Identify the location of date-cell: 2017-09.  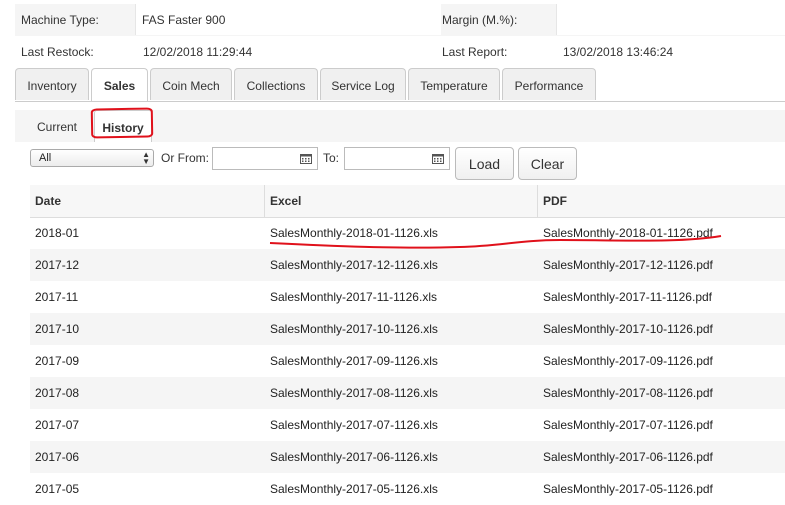
(57, 361).